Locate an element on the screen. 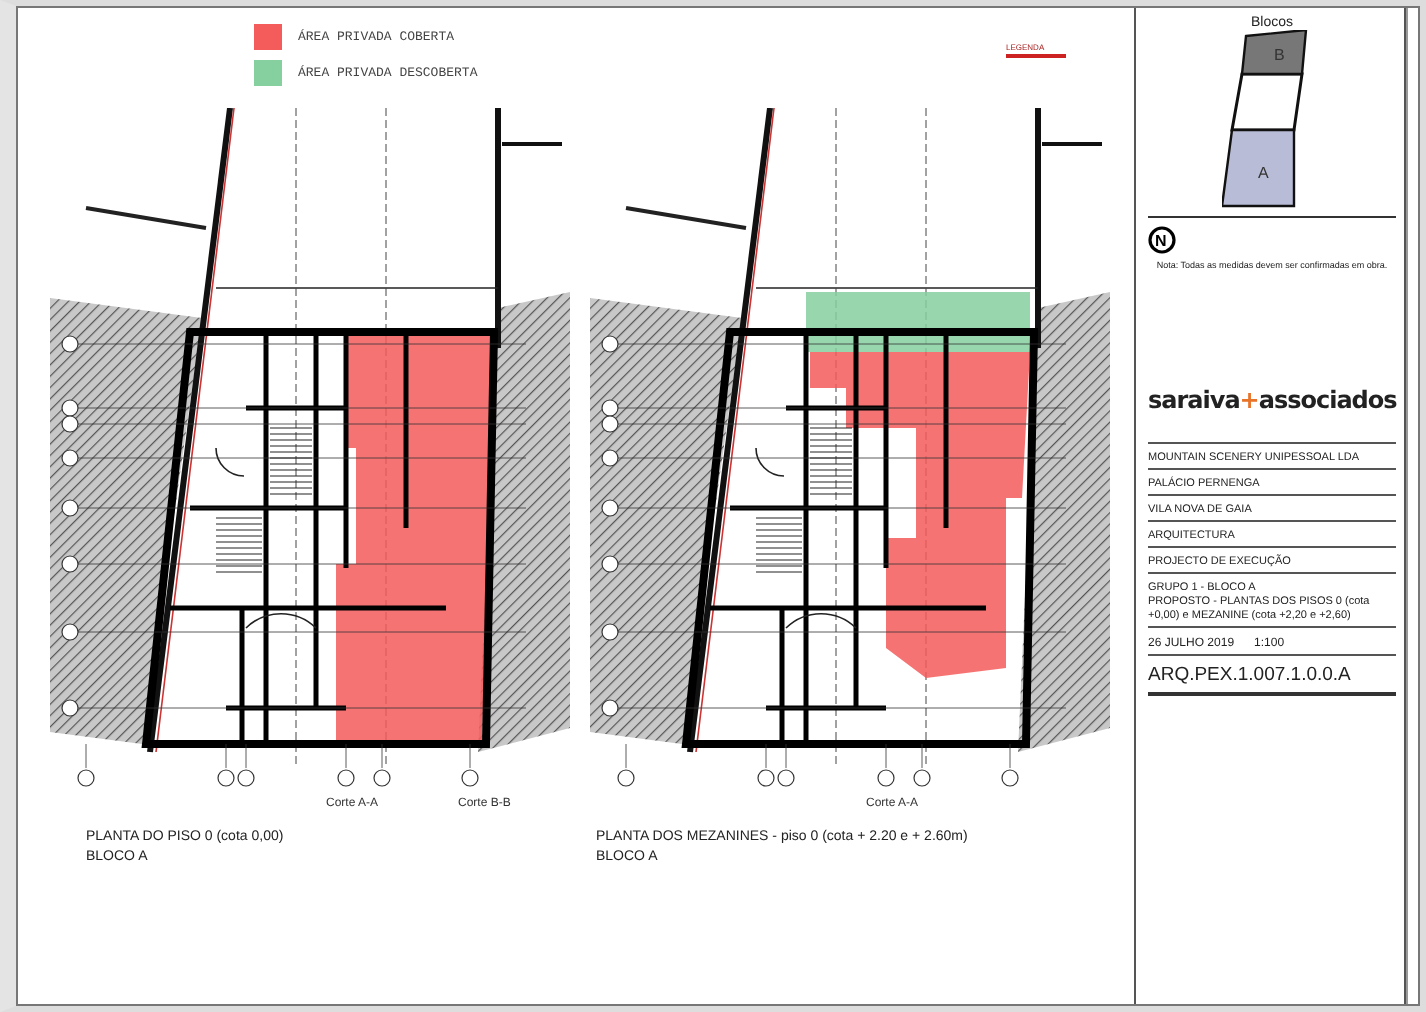 The height and width of the screenshot is (1012, 1426). drawing-number: ARQ.PEX.1.007.1.0.0.A is located at coordinates (1272, 675).